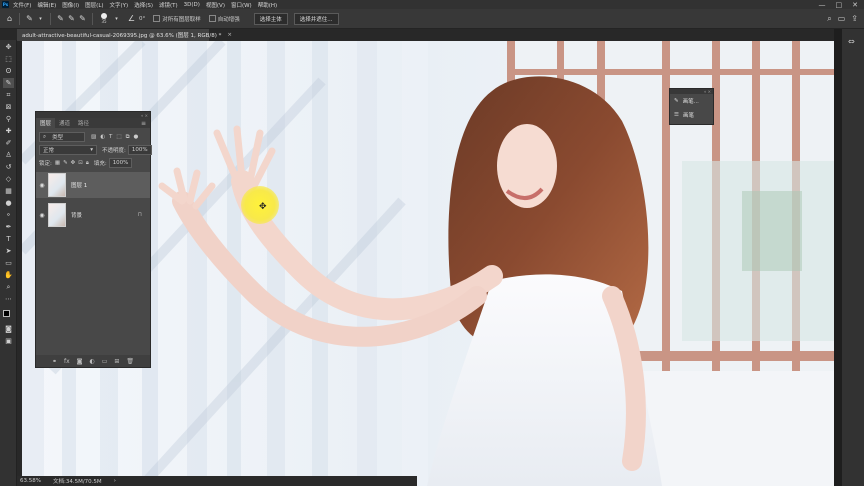 The width and height of the screenshot is (864, 486). I want to click on zoom-level: 63.58%, so click(30, 481).